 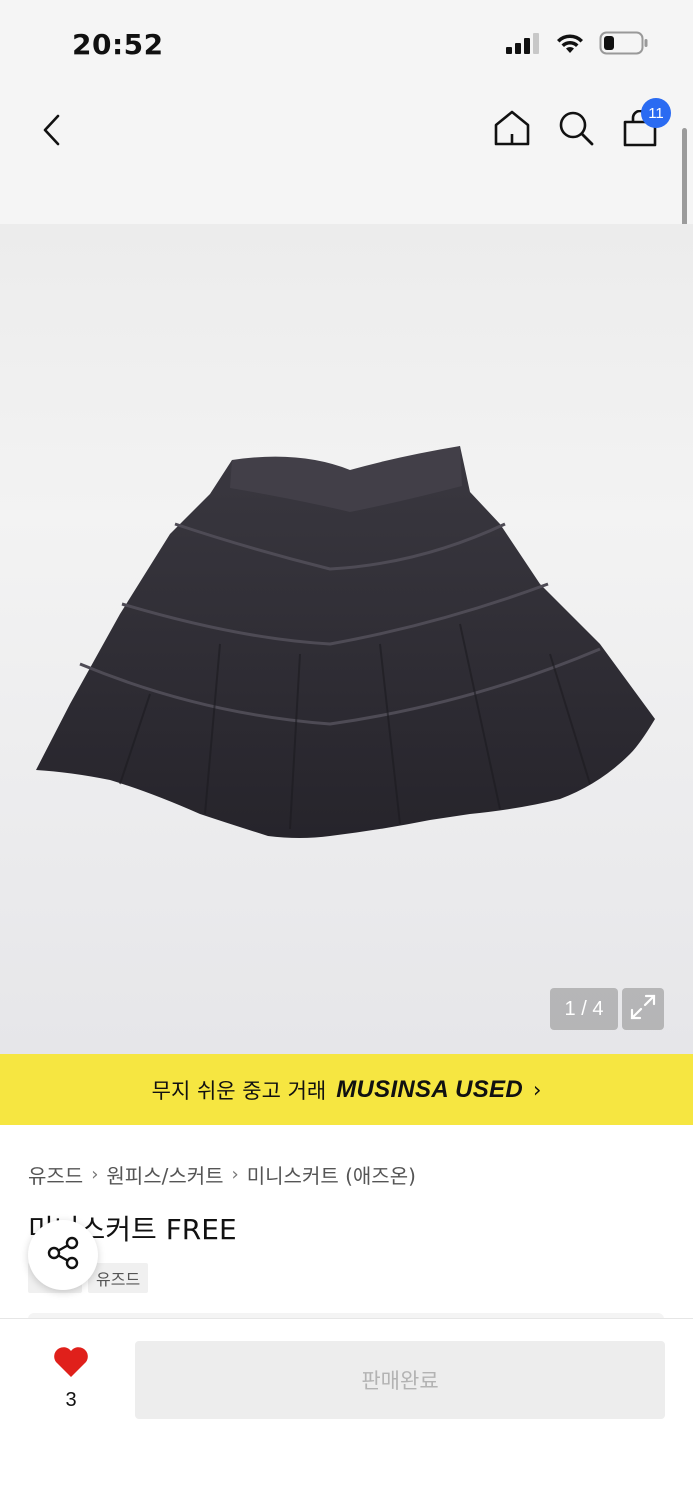 I want to click on promo-brand: MUSINSA USED, so click(x=429, y=1089).